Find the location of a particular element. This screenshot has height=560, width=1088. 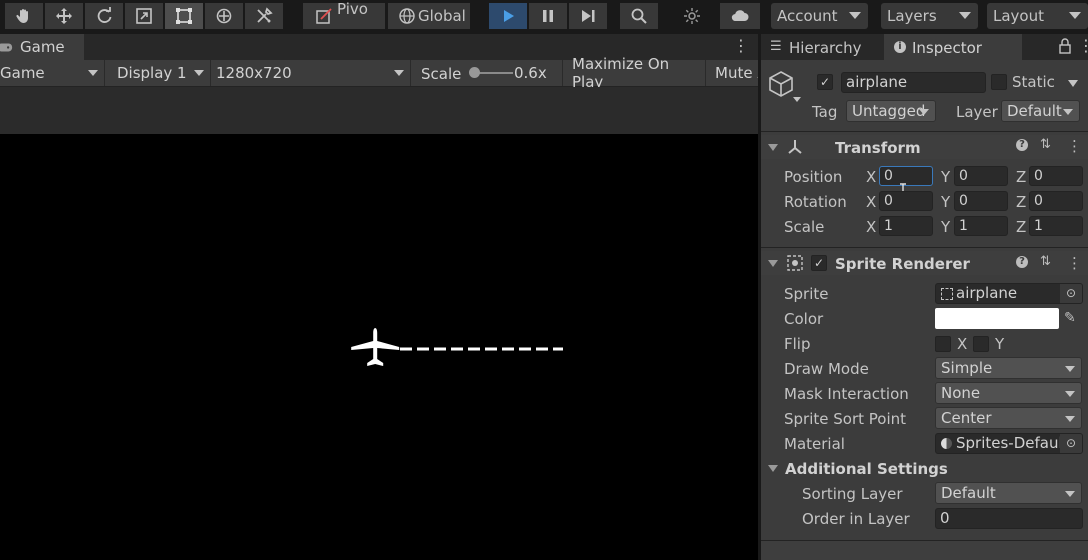

tag-dropdown: Untagged is located at coordinates (891, 111).